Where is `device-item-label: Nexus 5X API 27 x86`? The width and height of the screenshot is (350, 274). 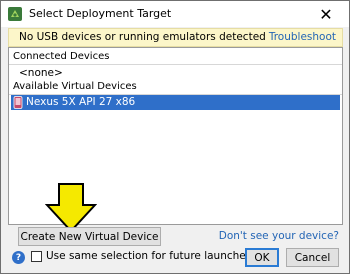 device-item-label: Nexus 5X API 27 x86 is located at coordinates (81, 102).